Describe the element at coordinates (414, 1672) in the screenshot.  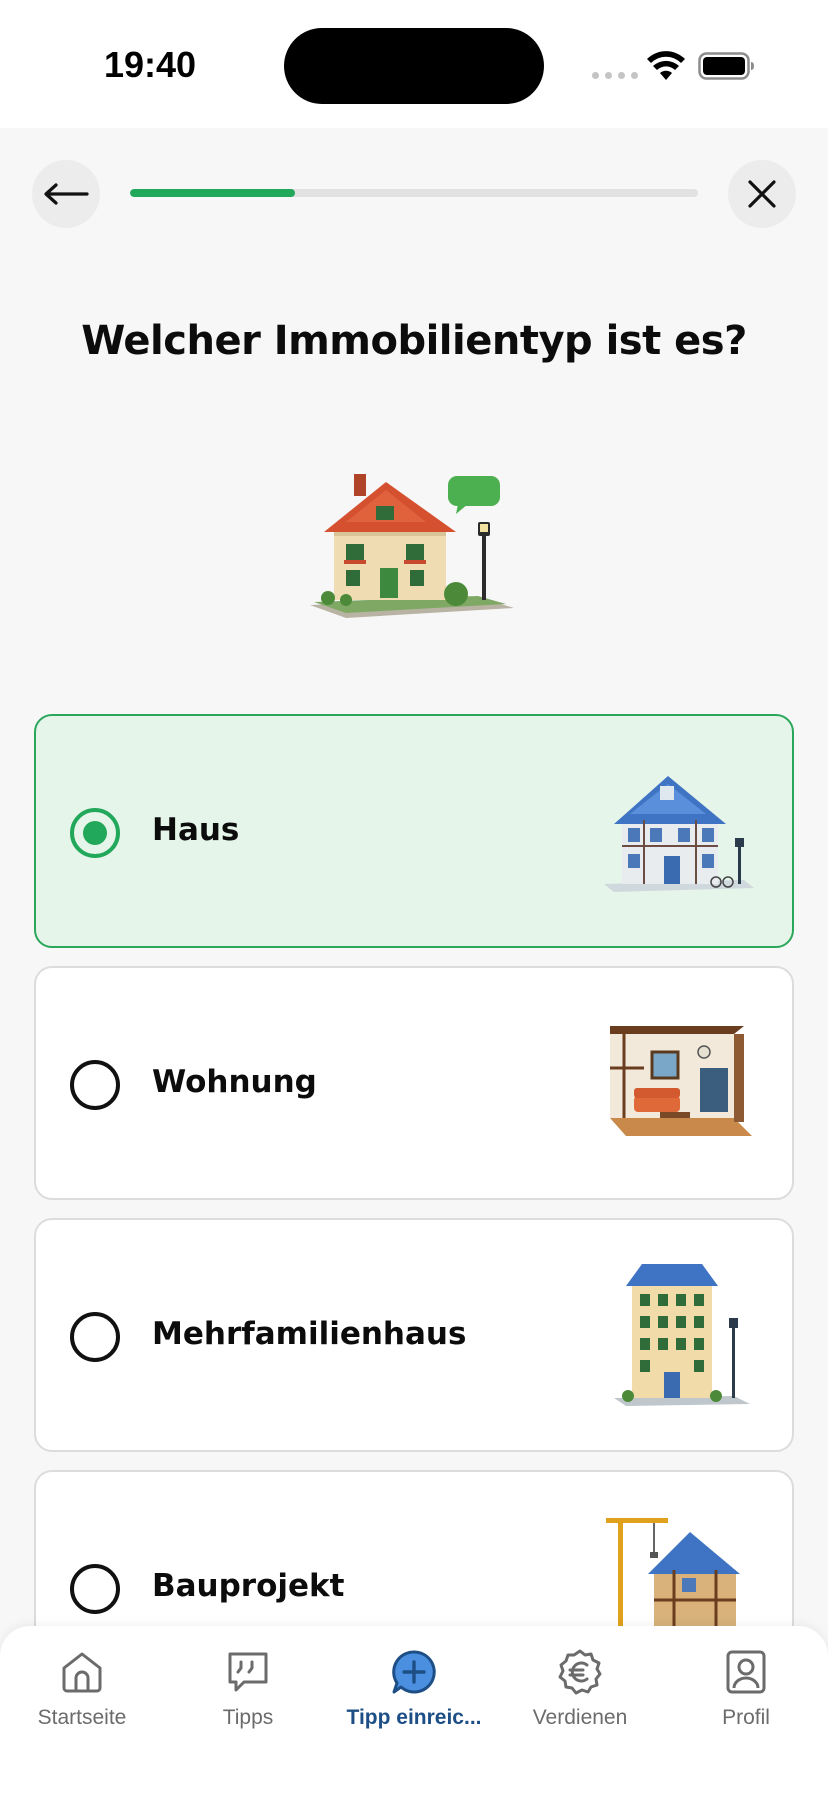
I see `add-bubble-icon` at that location.